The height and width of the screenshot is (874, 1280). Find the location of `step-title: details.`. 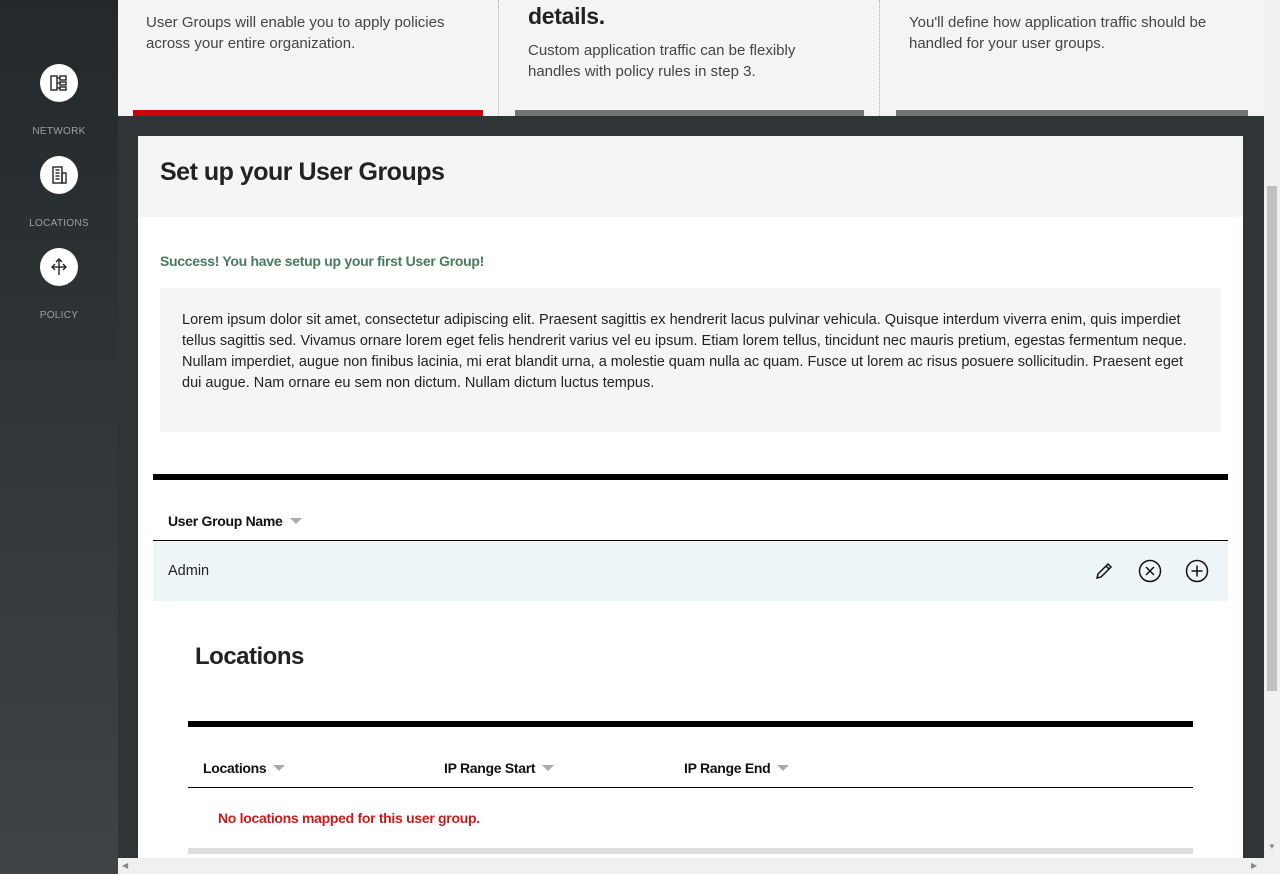

step-title: details. is located at coordinates (566, 16).